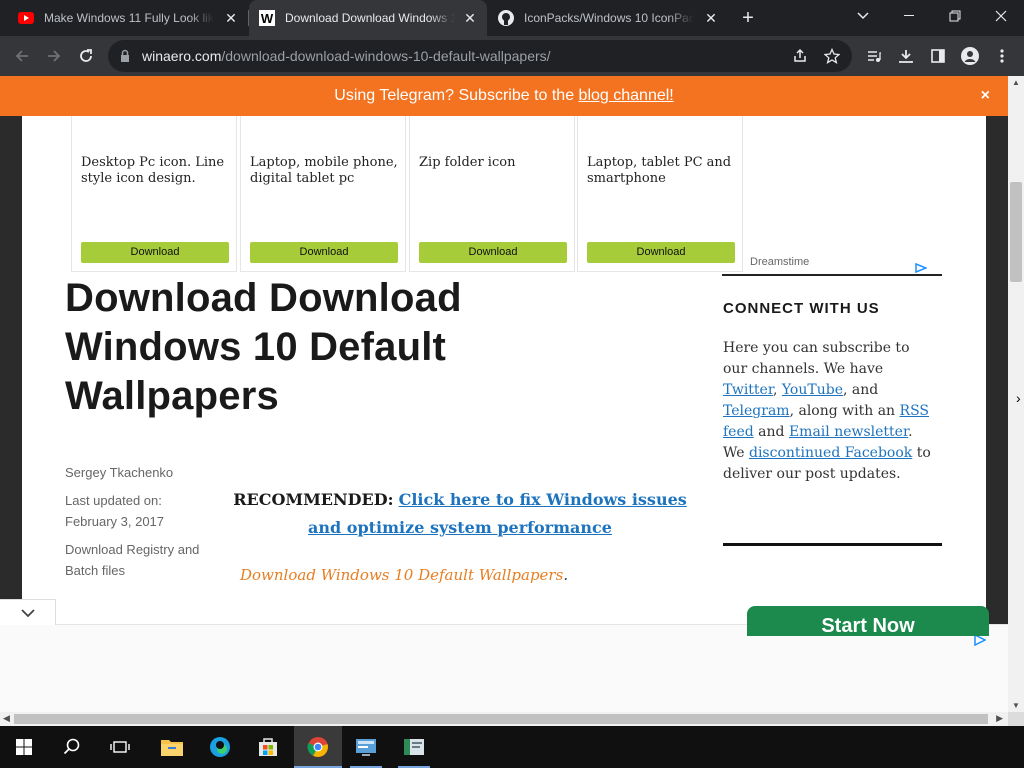 Image resolution: width=1024 pixels, height=768 pixels. Describe the element at coordinates (868, 621) in the screenshot. I see `start-now-button: Start Now` at that location.